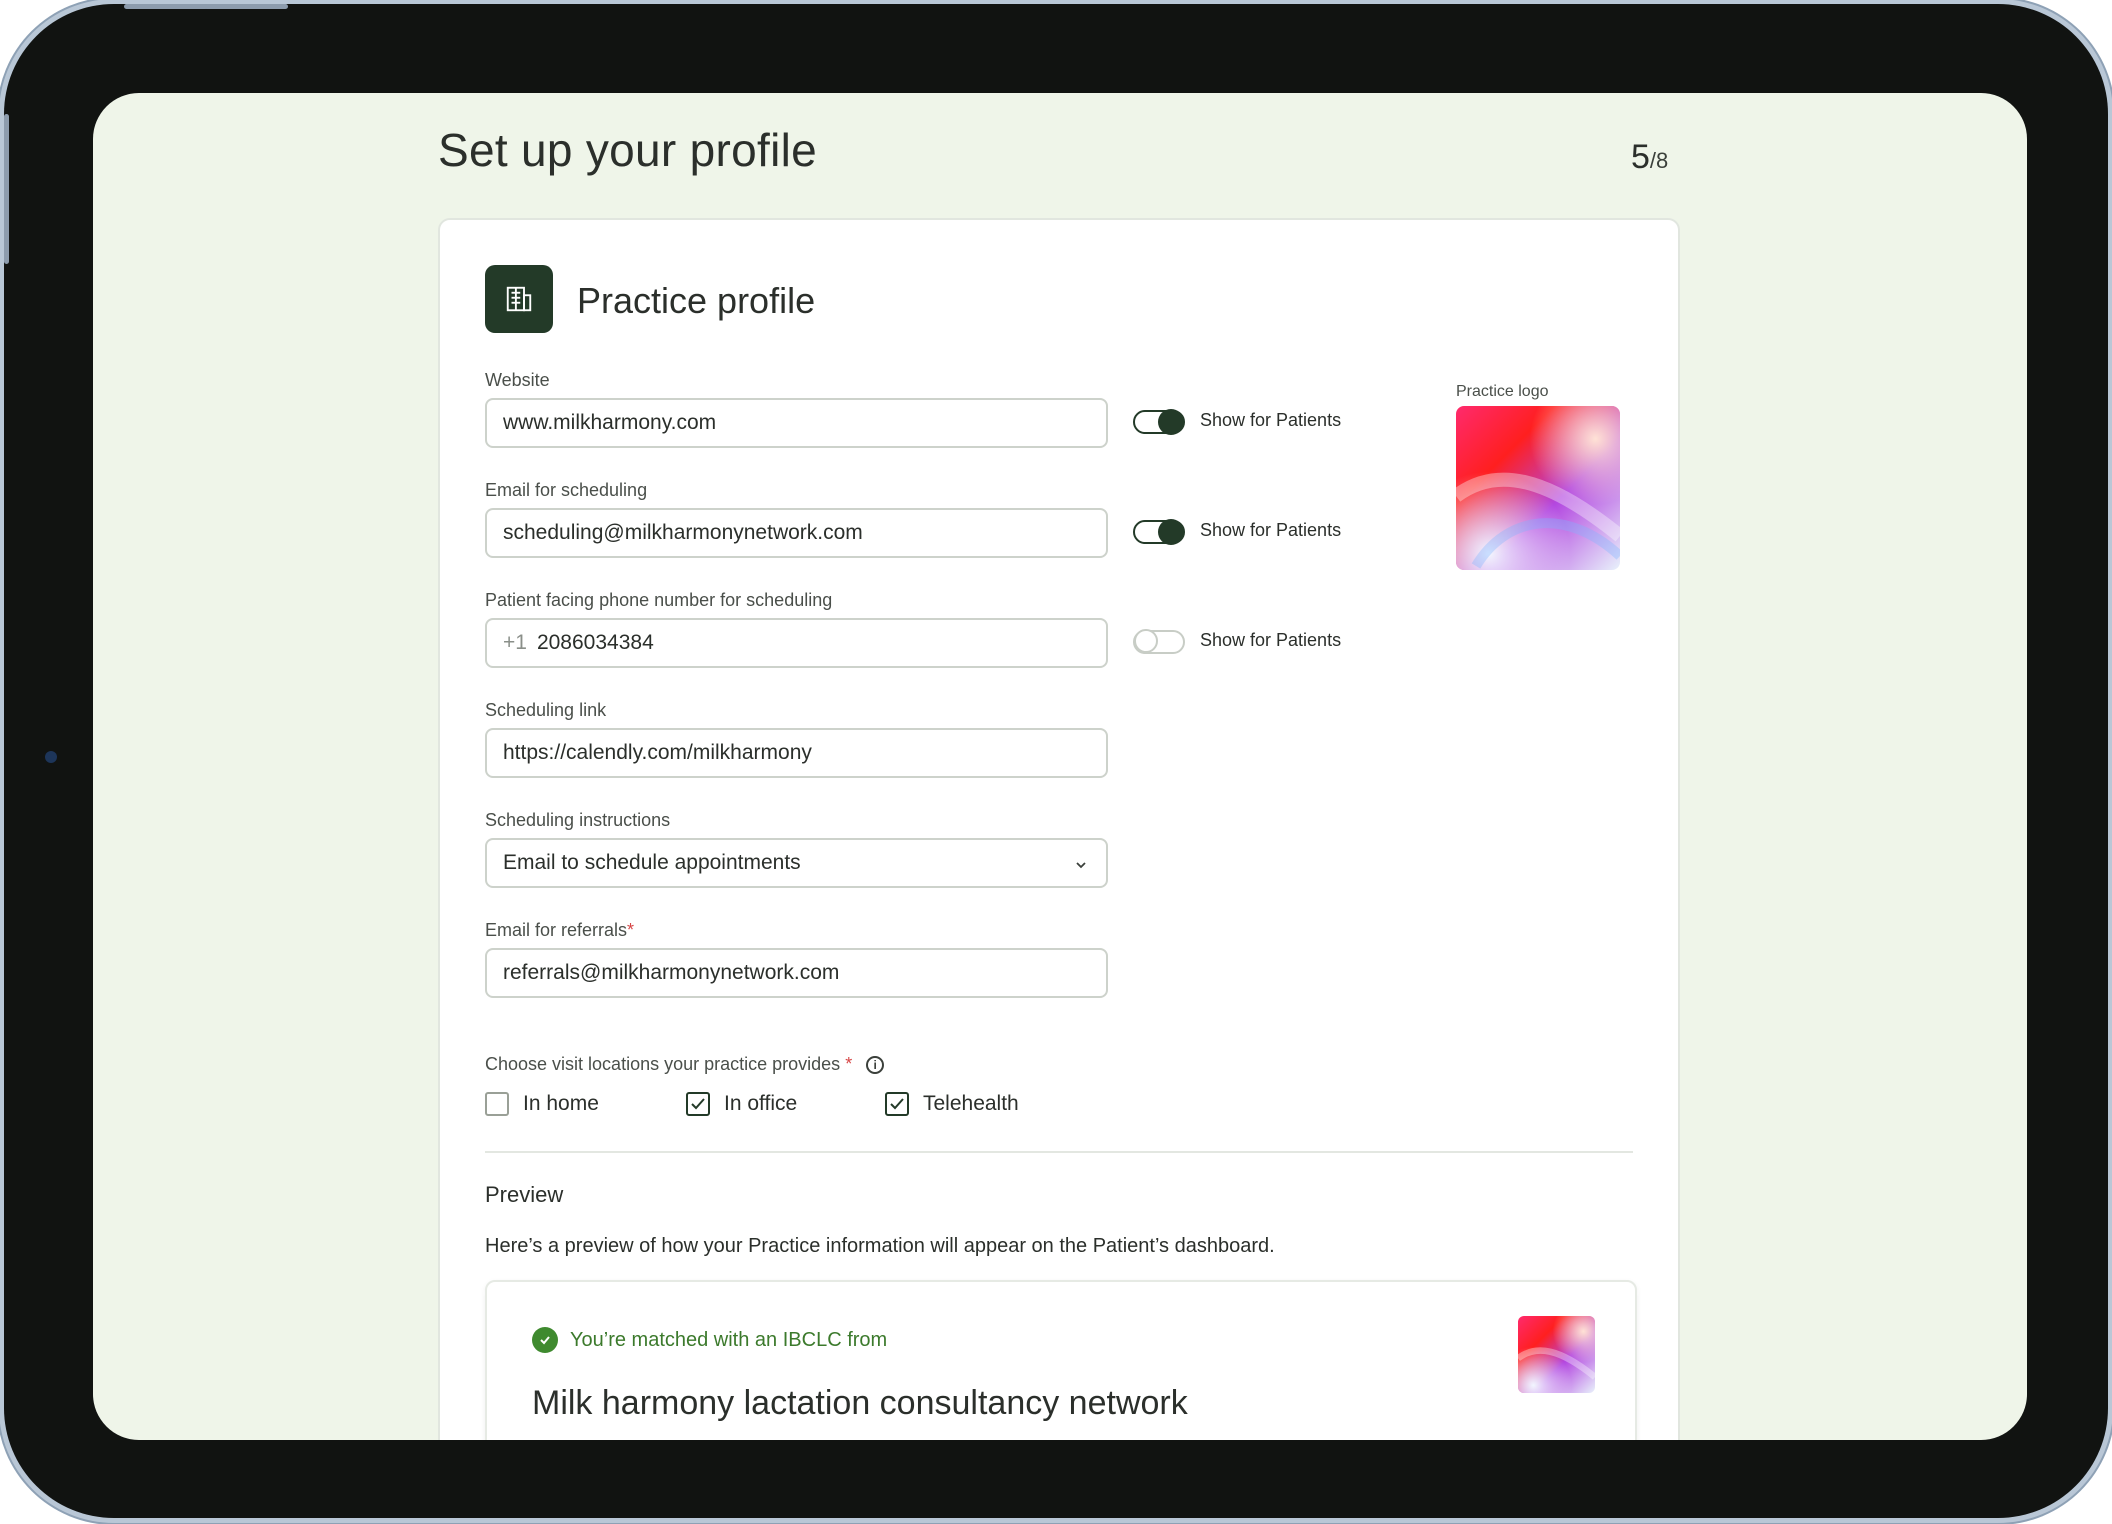 The image size is (2112, 1524). I want to click on step-total: /8, so click(1659, 160).